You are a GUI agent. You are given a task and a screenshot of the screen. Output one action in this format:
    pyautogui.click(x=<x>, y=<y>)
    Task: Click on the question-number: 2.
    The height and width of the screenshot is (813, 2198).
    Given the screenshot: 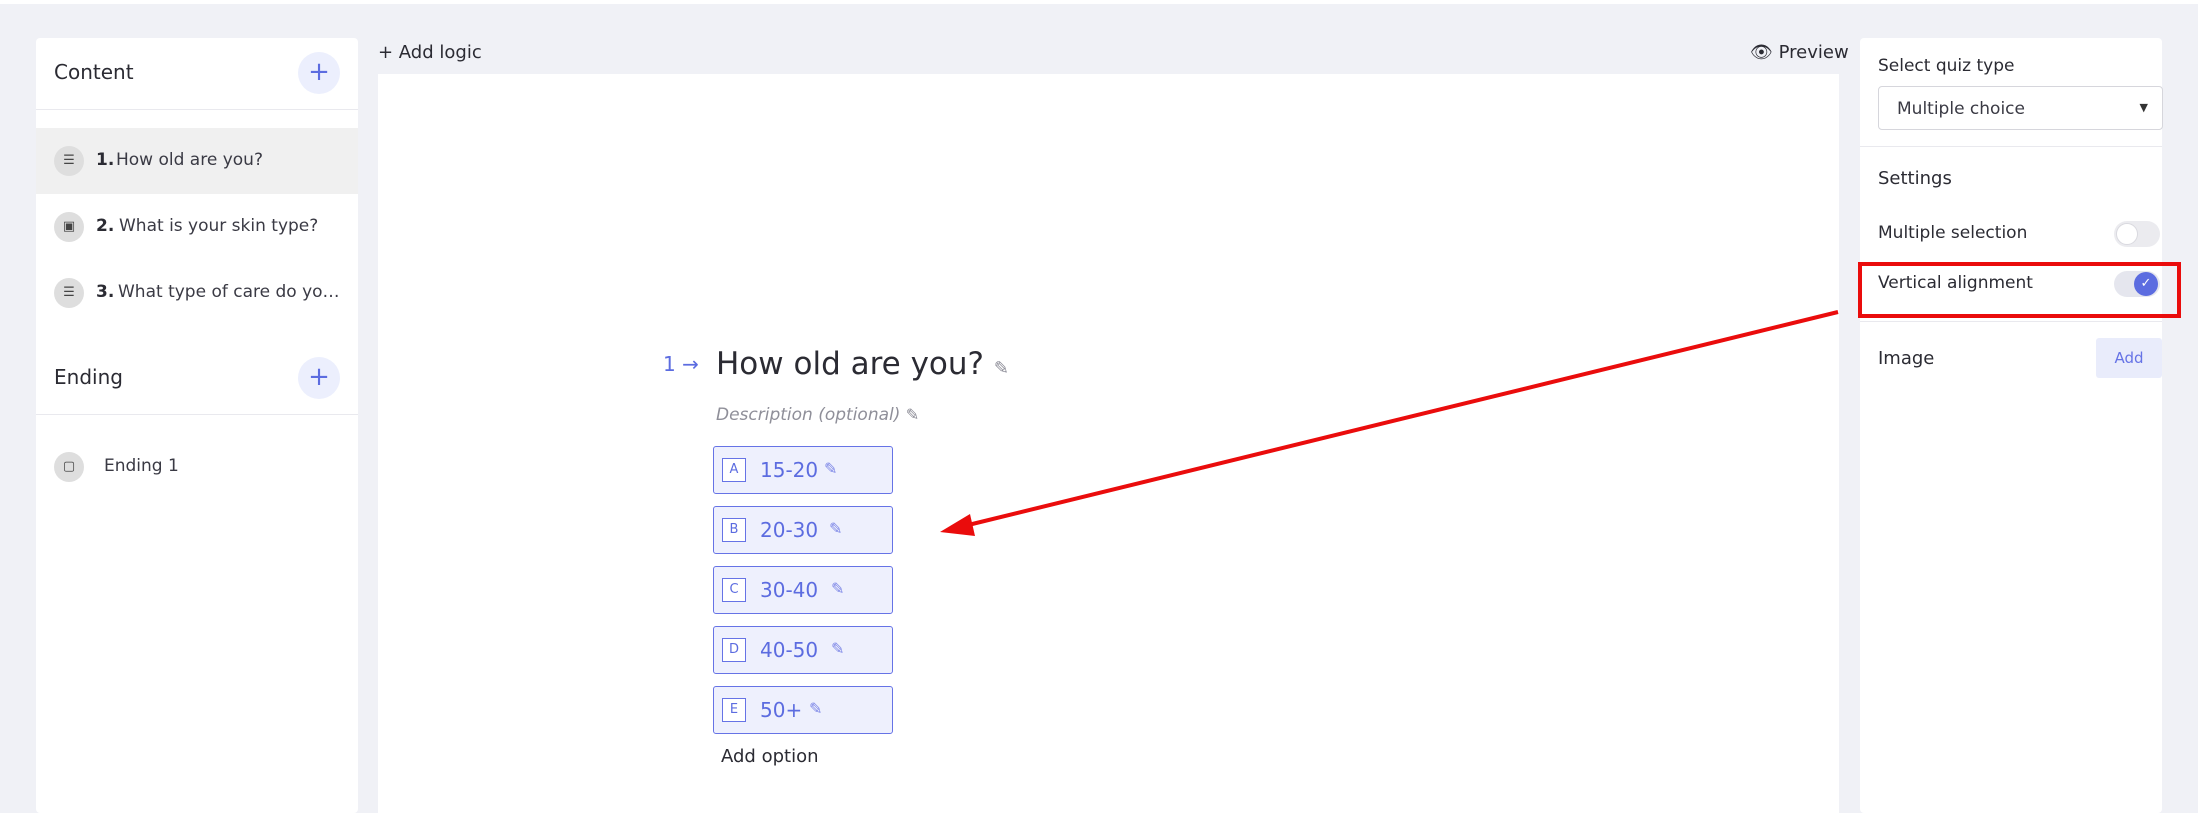 What is the action you would take?
    pyautogui.click(x=105, y=226)
    